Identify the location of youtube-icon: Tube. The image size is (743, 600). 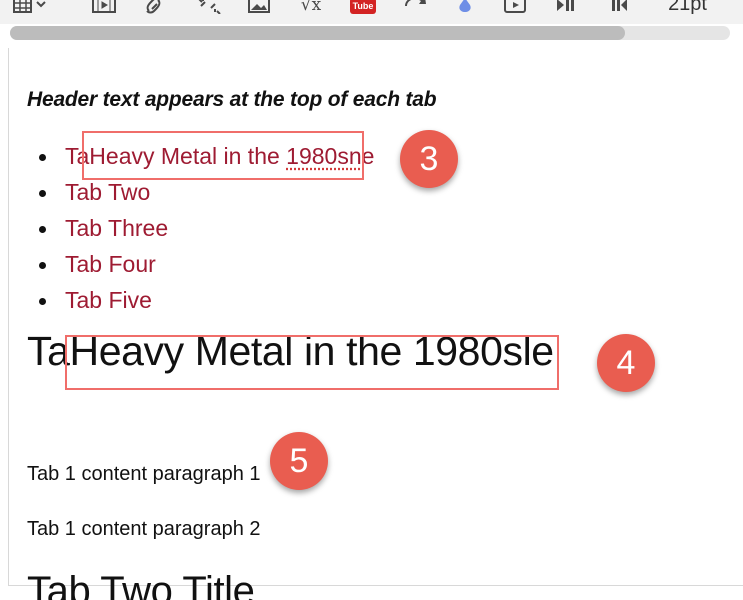
(363, 8).